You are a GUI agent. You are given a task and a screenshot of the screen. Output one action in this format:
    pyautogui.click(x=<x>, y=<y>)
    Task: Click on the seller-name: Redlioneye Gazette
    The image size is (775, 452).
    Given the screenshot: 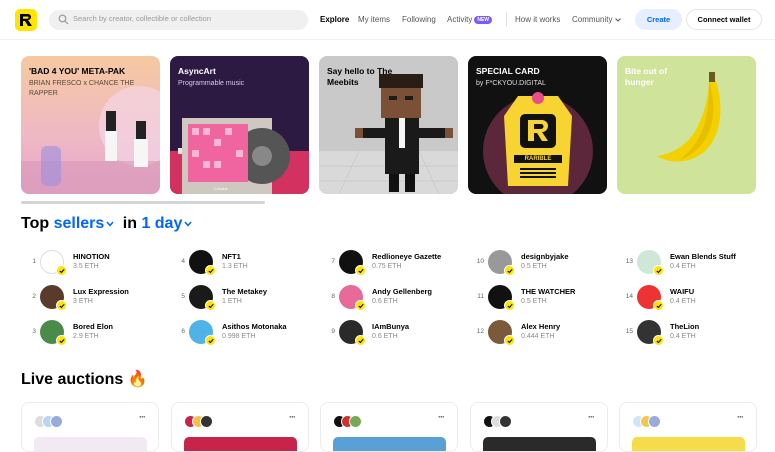 What is the action you would take?
    pyautogui.click(x=407, y=256)
    